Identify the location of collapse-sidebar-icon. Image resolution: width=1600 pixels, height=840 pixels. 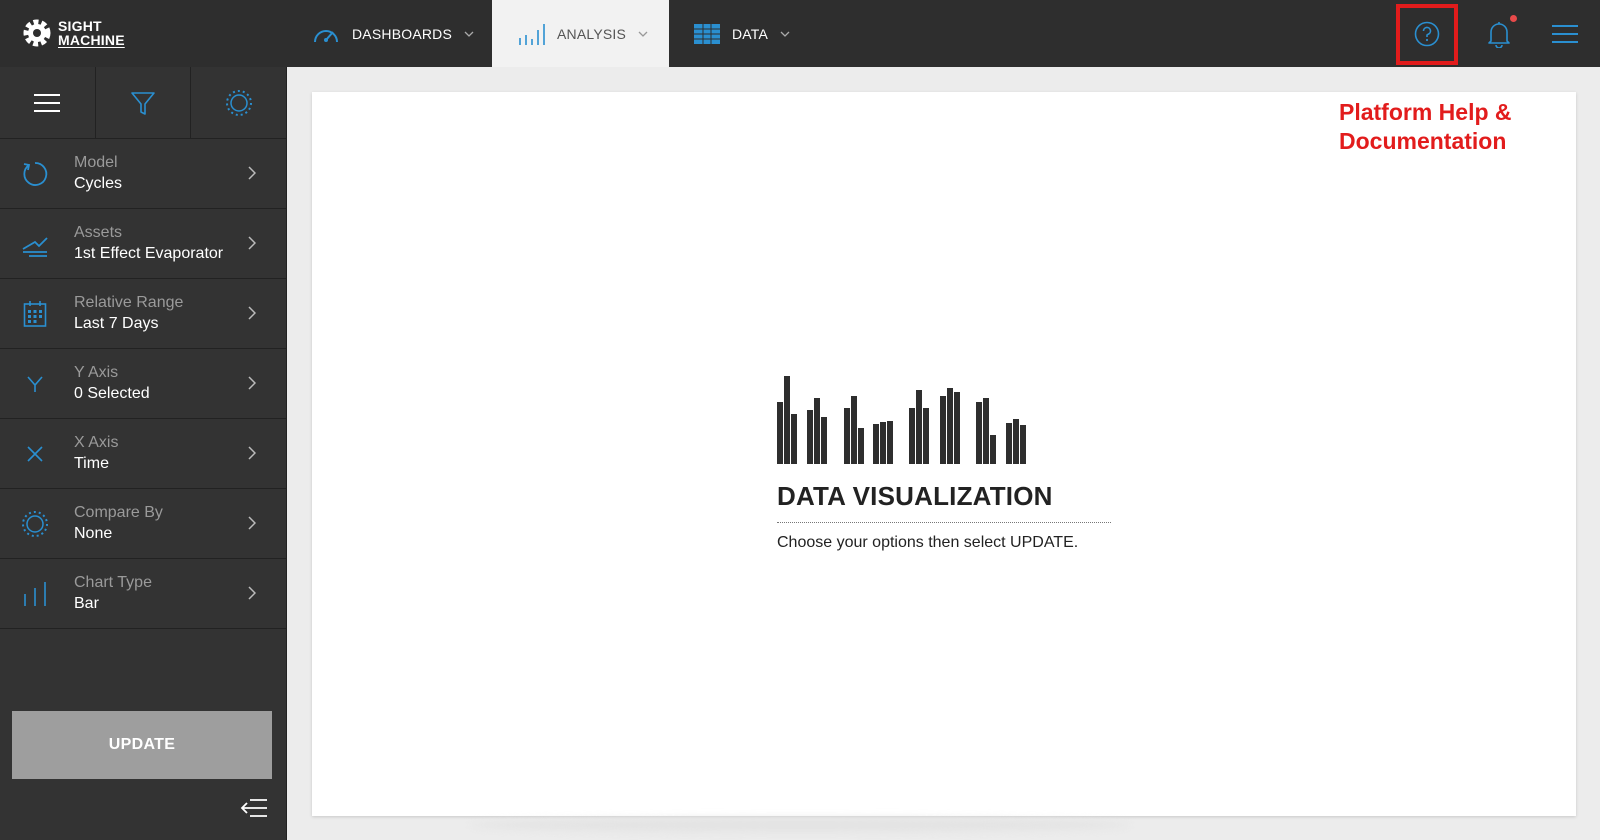
(253, 808).